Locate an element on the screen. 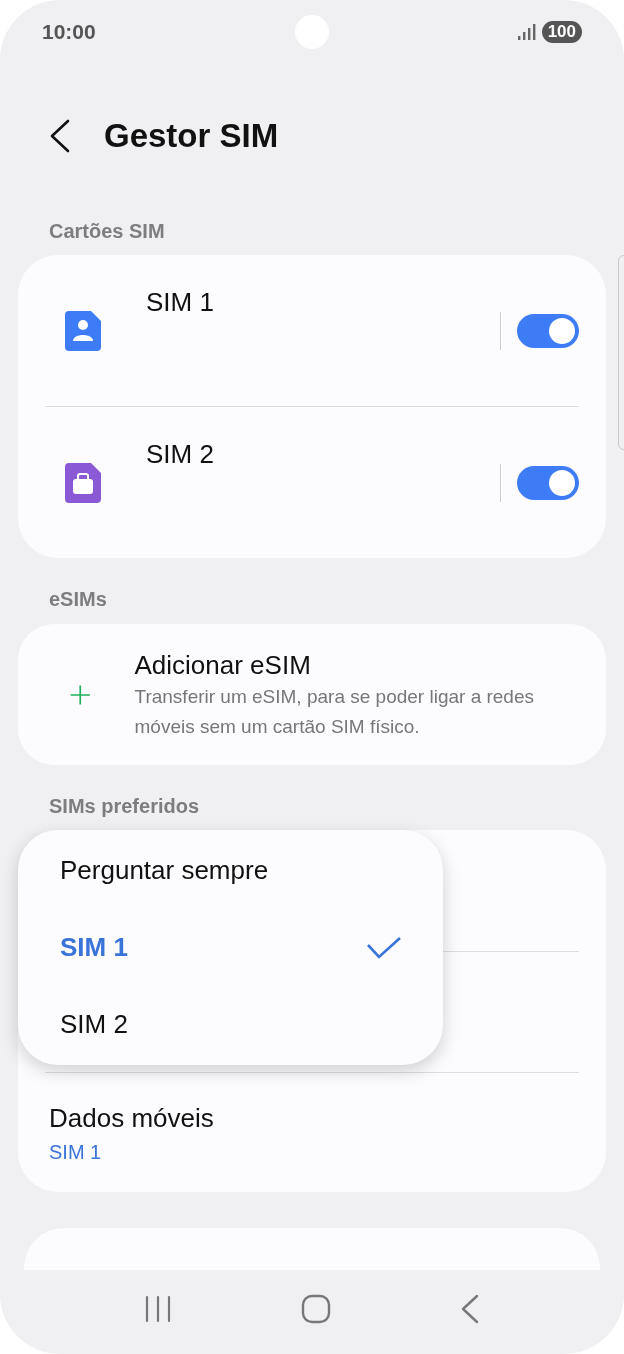 This screenshot has width=624, height=1354. sim-name: SIM 1 is located at coordinates (180, 302).